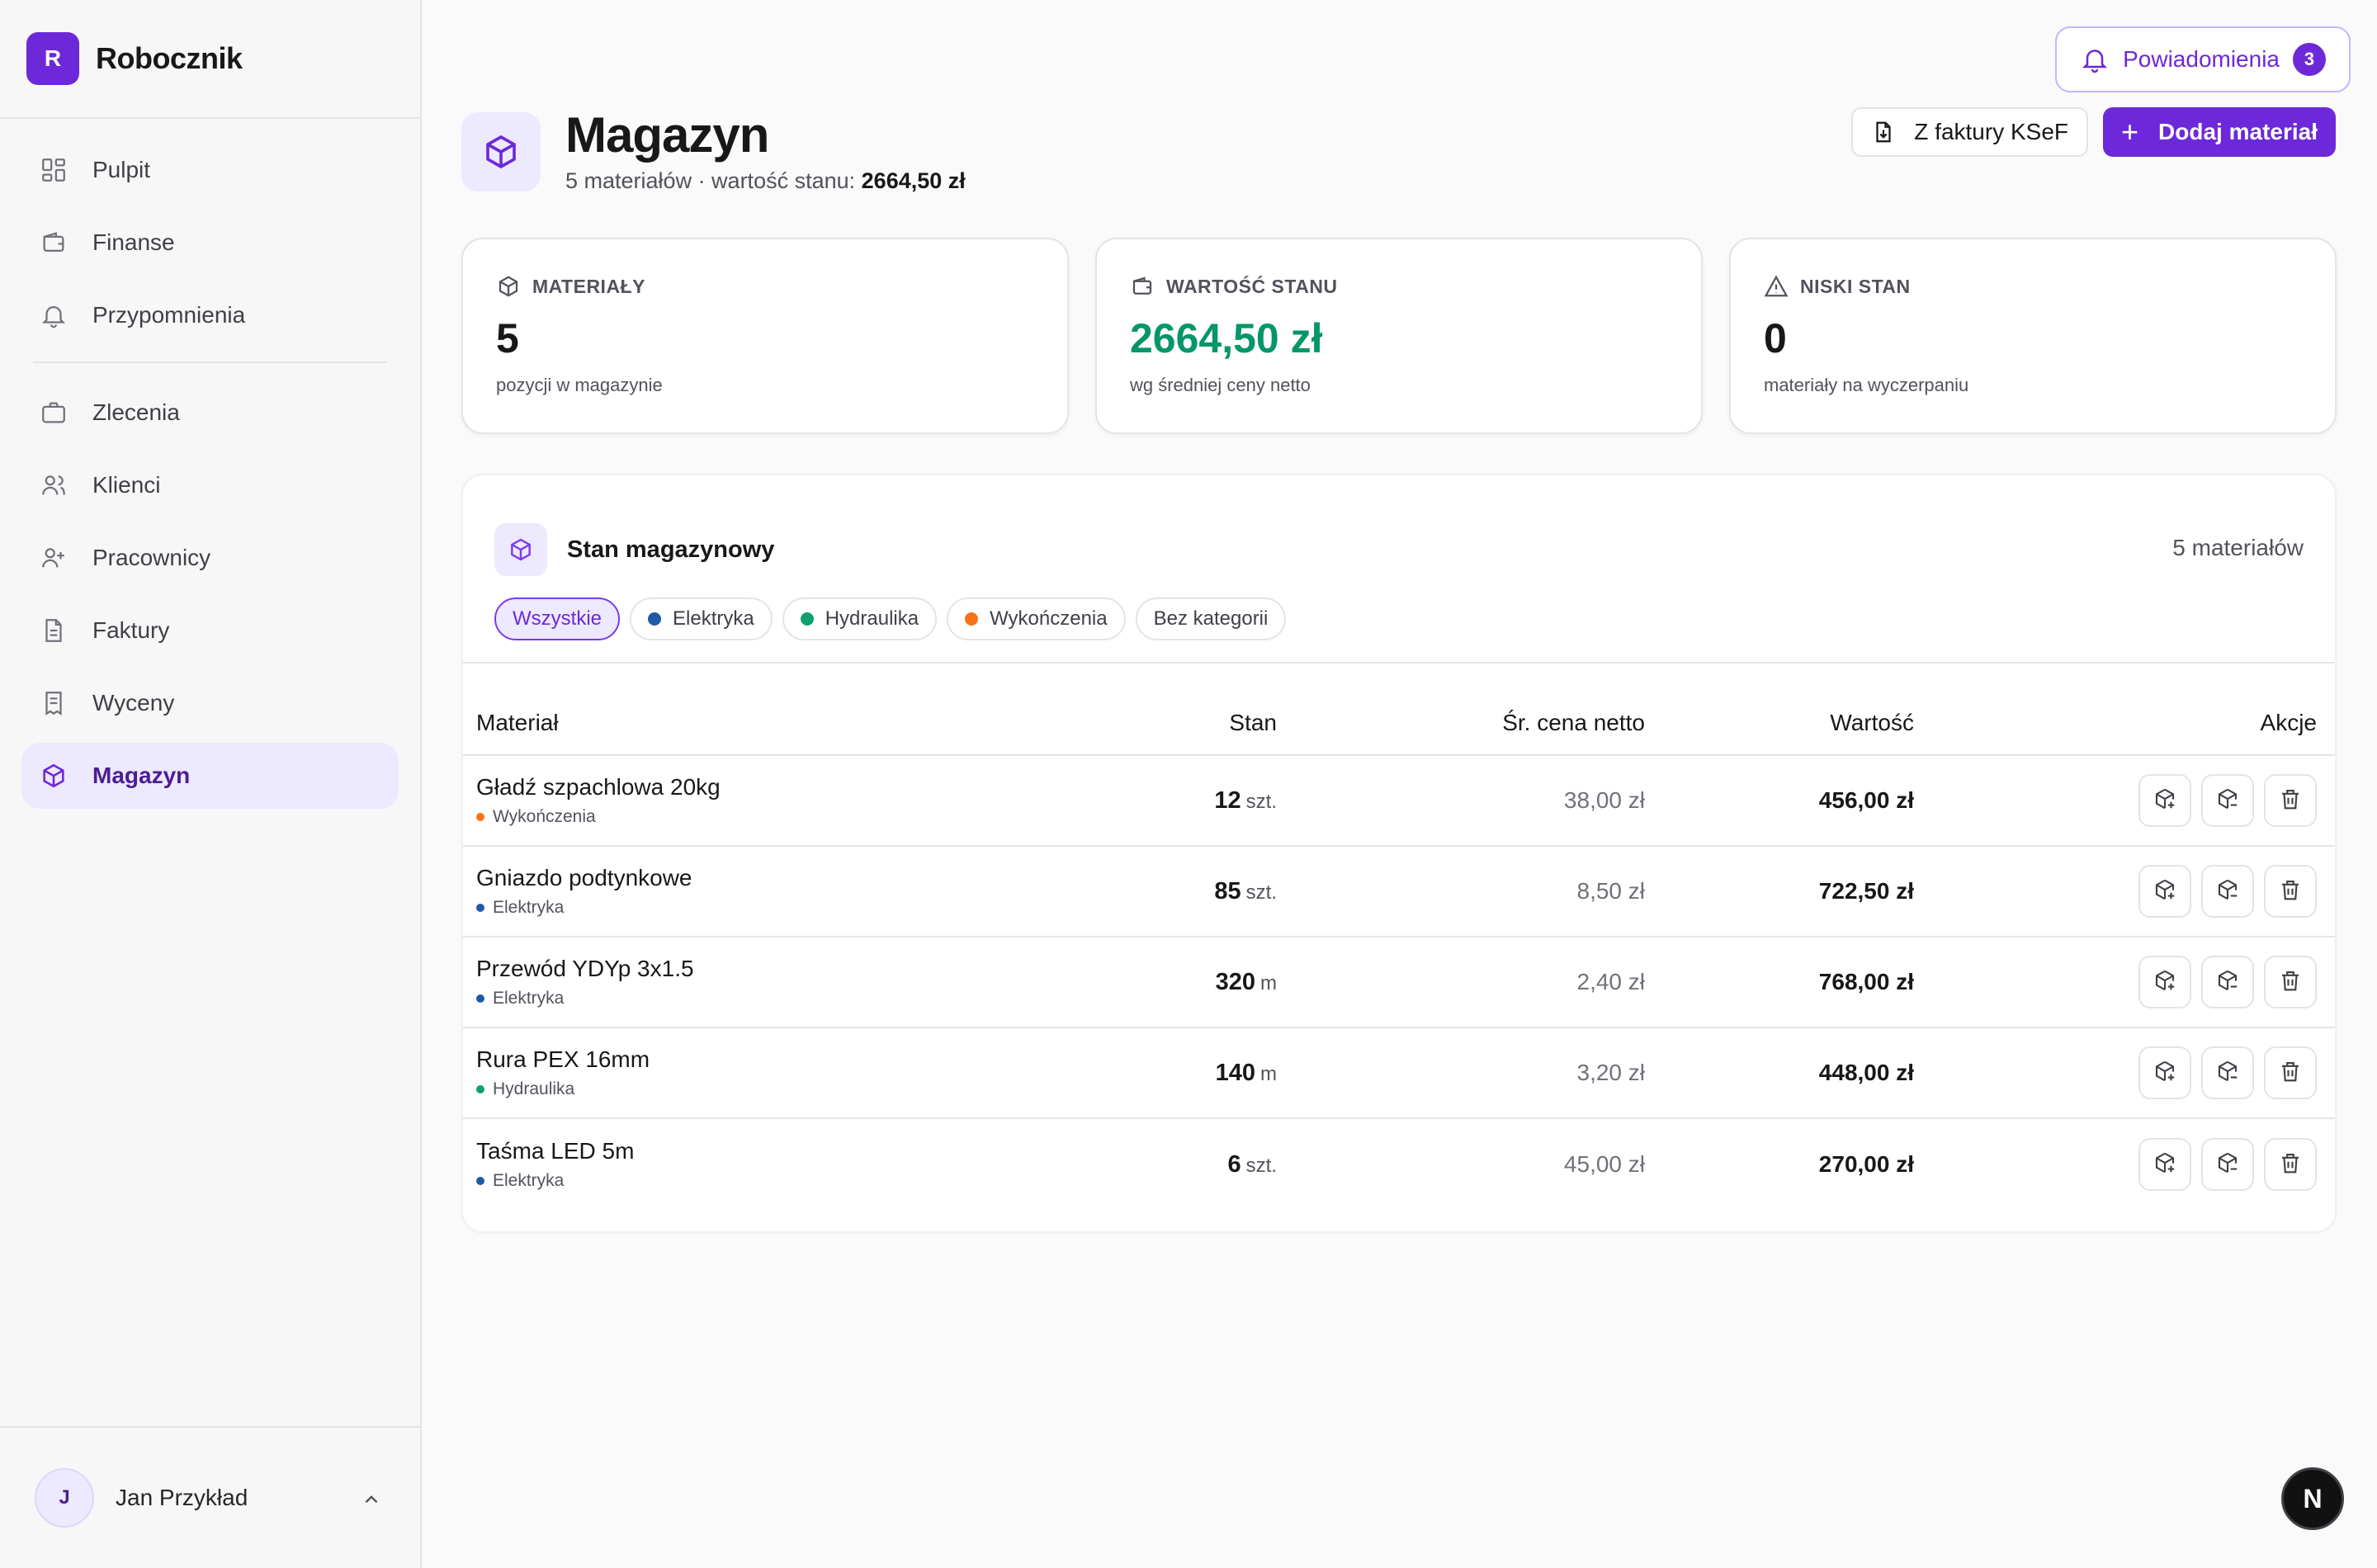 The width and height of the screenshot is (2377, 1568). Describe the element at coordinates (555, 1151) in the screenshot. I see `material-name: Taśma LED 5m` at that location.